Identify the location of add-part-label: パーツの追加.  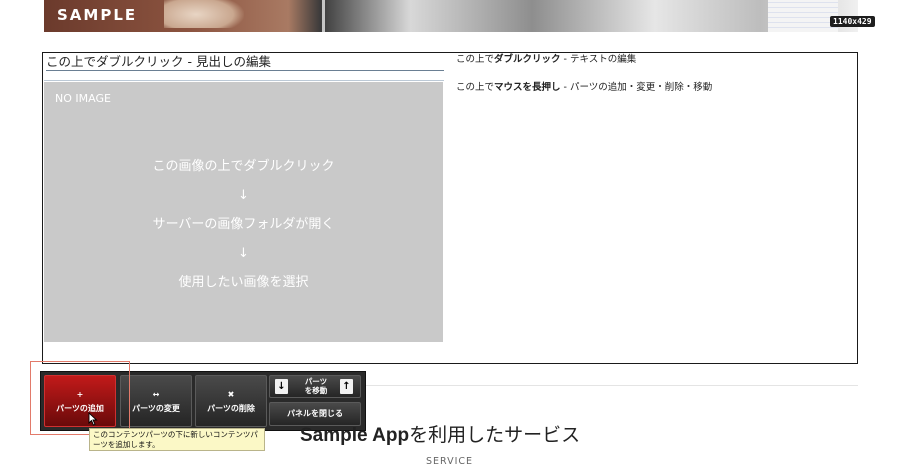
(80, 408).